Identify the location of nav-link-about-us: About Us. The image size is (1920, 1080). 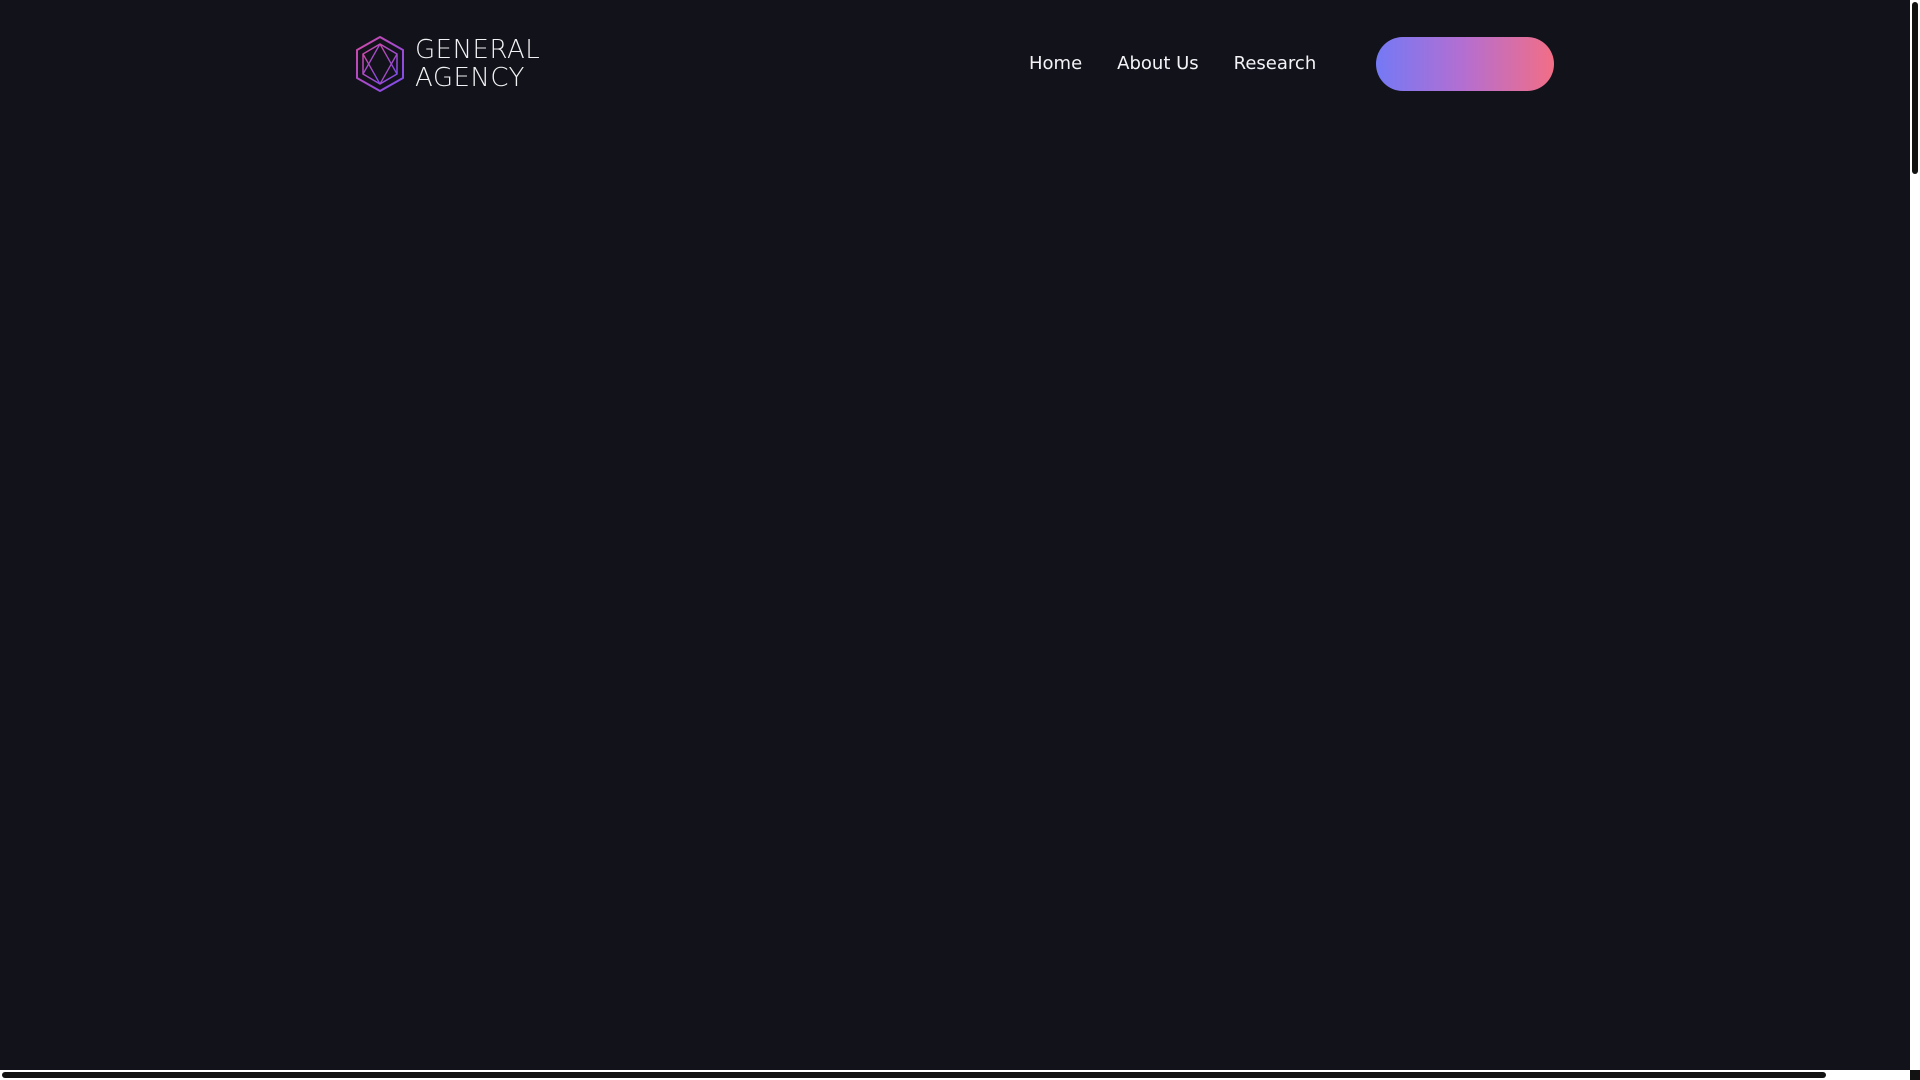
(1158, 64).